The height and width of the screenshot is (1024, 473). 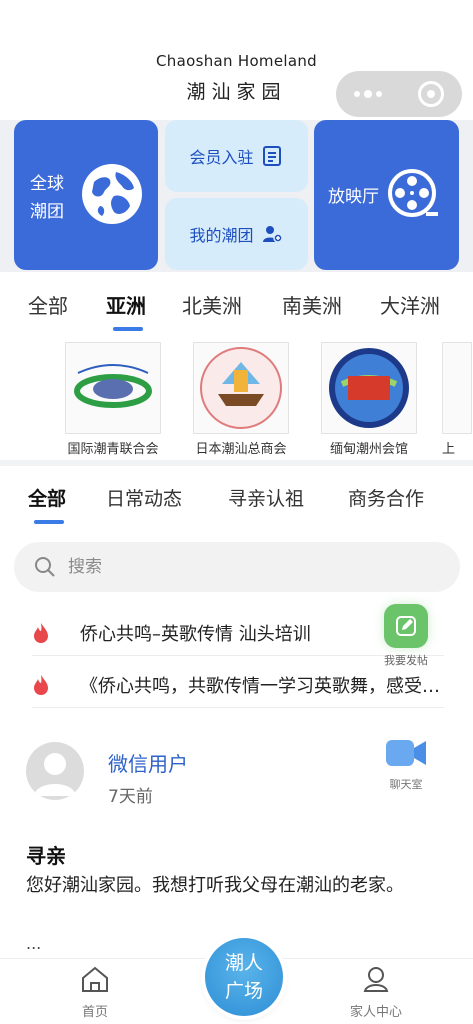 I want to click on film-reel-icon, so click(x=413, y=193).